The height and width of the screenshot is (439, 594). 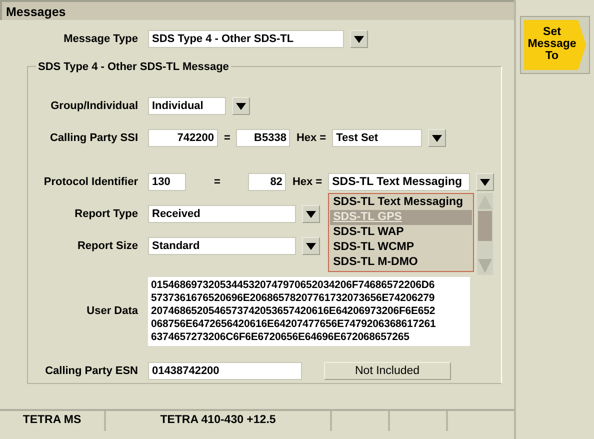 What do you see at coordinates (90, 182) in the screenshot?
I see `field-label: Protocol Identifier` at bounding box center [90, 182].